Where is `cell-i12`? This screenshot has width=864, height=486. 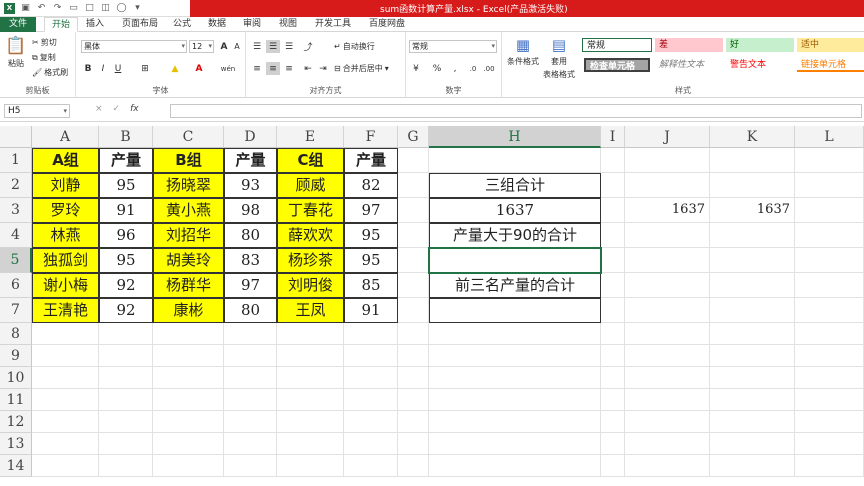
cell-i12 is located at coordinates (613, 422).